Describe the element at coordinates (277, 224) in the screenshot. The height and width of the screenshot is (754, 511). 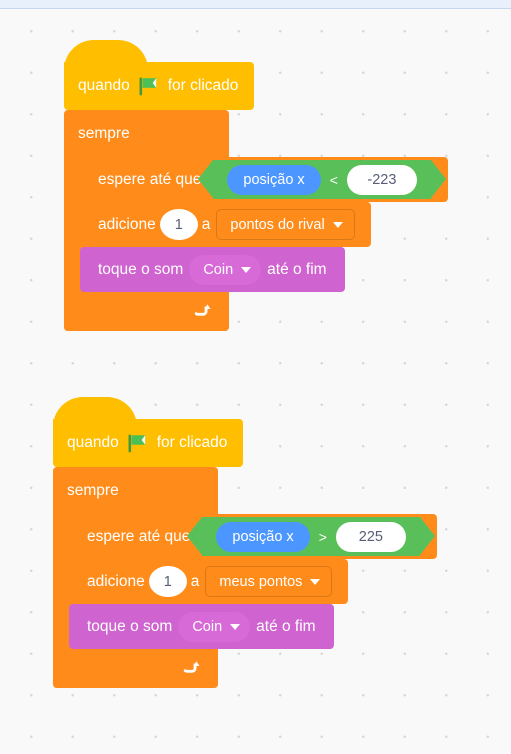
I see `variable-dropdown-label-1: pontos do rival` at that location.